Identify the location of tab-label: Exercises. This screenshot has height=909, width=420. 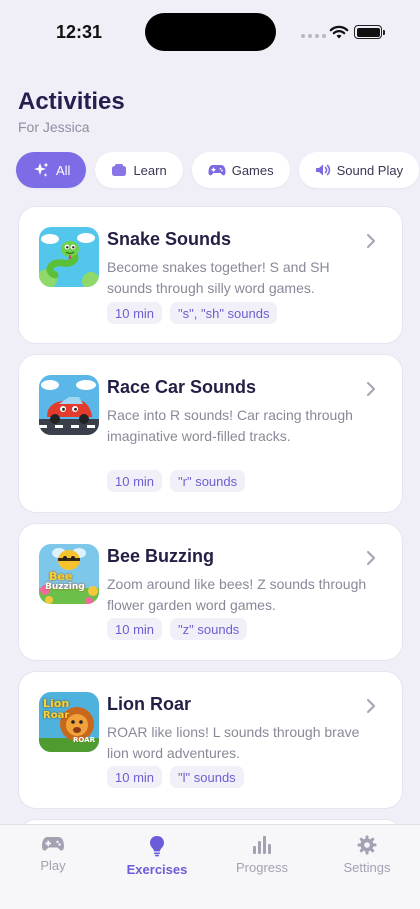
(157, 869).